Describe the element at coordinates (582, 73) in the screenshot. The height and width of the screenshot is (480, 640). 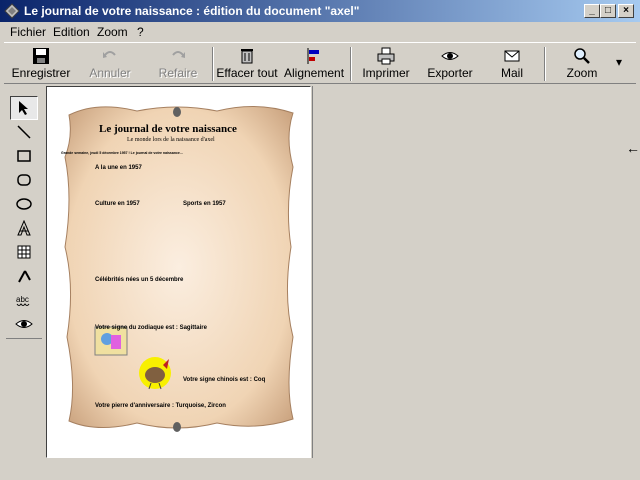
I see `zoom-label: Zoom` at that location.